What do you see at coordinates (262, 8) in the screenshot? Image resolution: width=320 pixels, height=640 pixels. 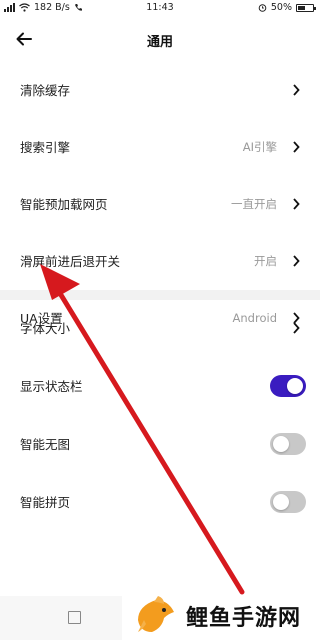 I see `alarm-icon` at bounding box center [262, 8].